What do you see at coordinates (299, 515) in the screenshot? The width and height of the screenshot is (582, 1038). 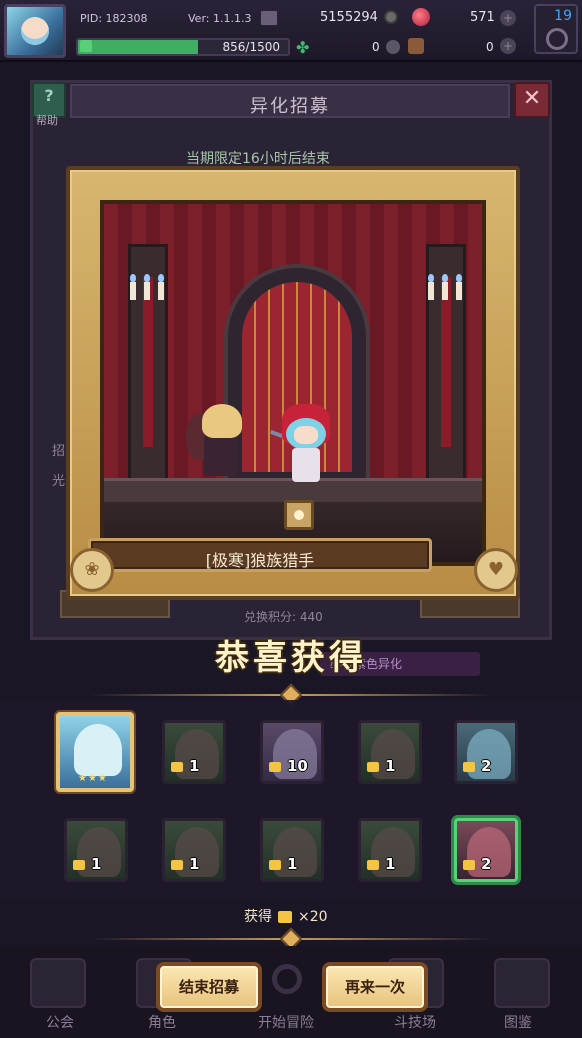 I see `element-emblem-icon` at bounding box center [299, 515].